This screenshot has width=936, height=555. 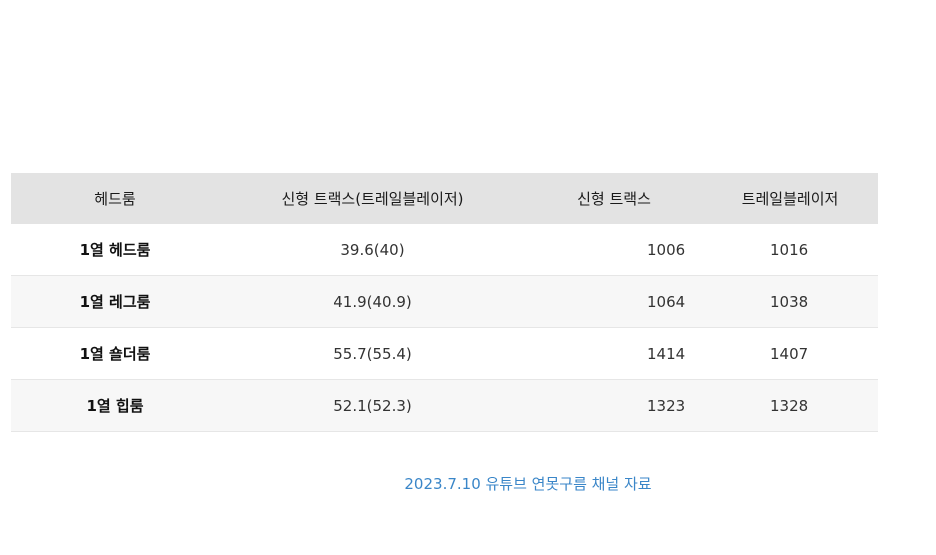 I want to click on table-row: 1열 레그룸 41.9(40.9) 1064 1038, so click(x=444, y=301).